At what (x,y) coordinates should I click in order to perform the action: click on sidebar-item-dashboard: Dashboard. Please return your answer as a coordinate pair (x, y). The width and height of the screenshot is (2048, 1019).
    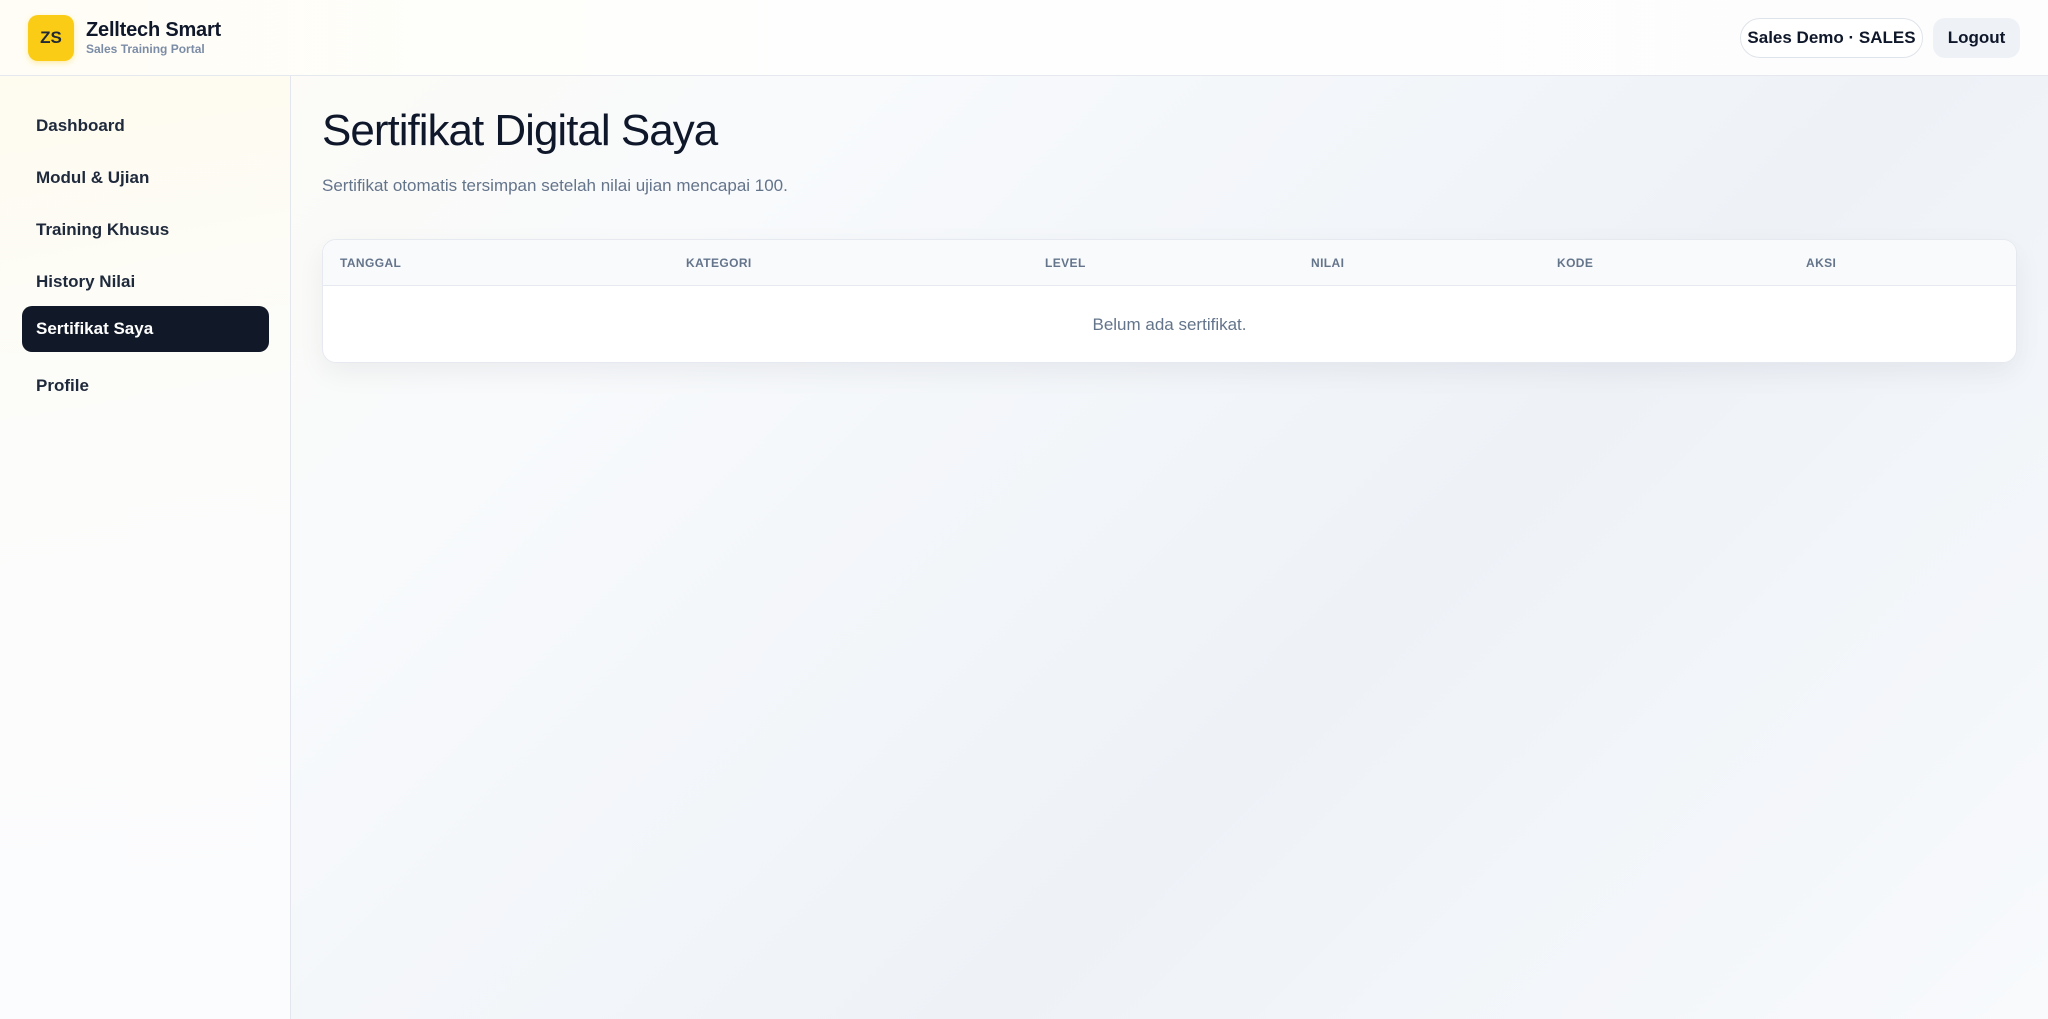
    Looking at the image, I should click on (145, 126).